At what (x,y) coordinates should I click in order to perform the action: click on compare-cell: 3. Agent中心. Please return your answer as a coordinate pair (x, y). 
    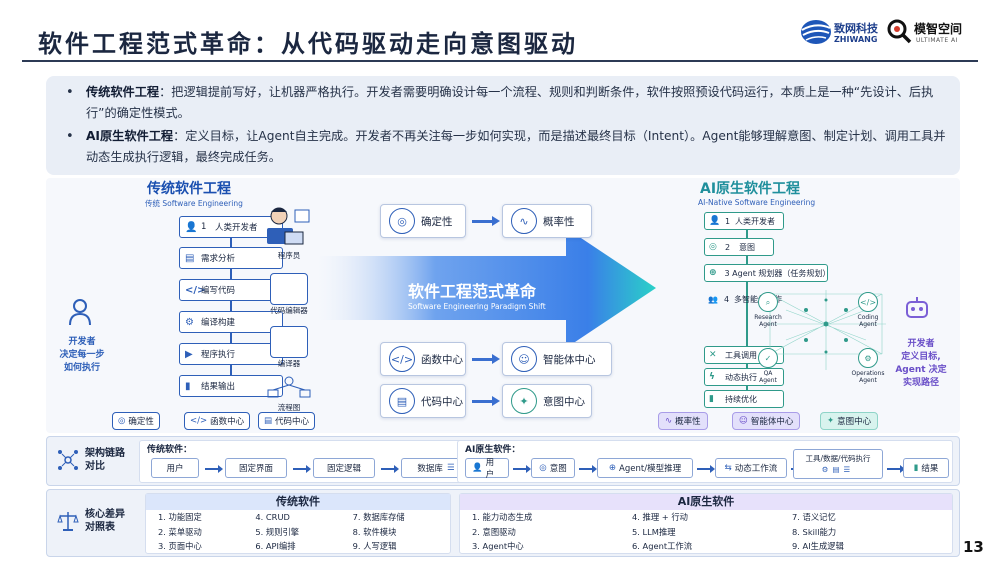
    Looking at the image, I should click on (498, 546).